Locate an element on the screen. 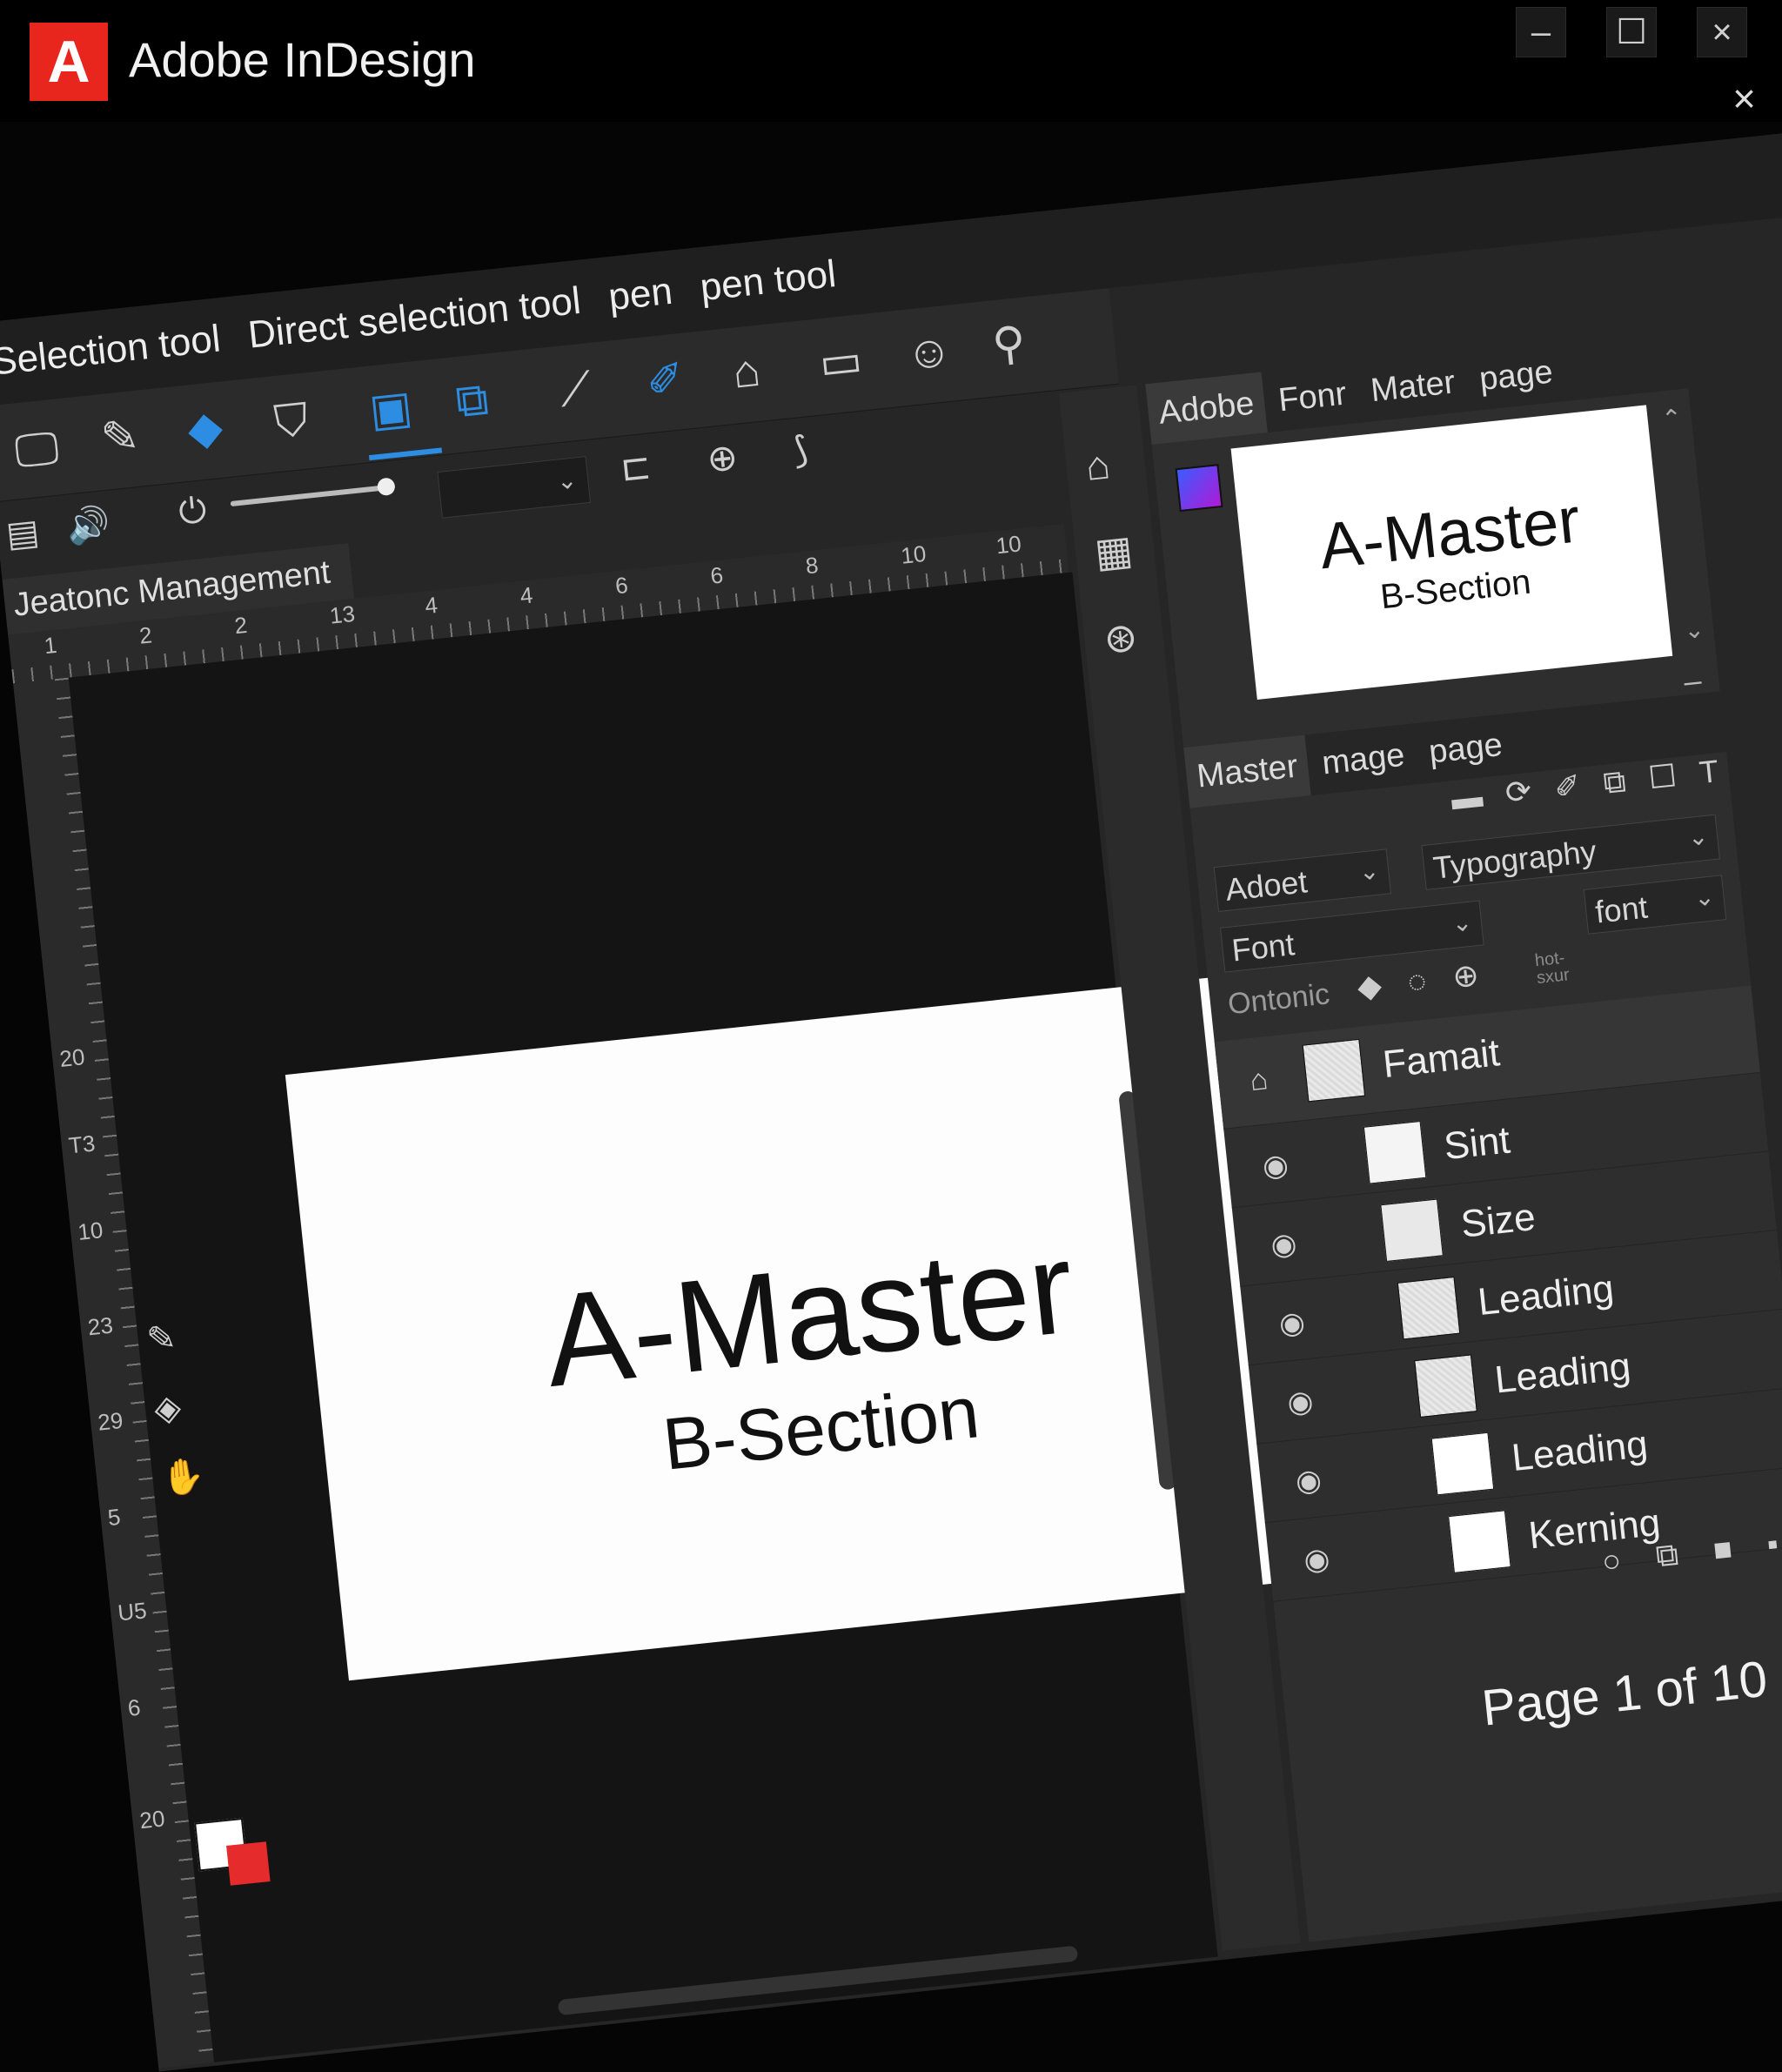  link-icon: ⟳ is located at coordinates (1519, 792).